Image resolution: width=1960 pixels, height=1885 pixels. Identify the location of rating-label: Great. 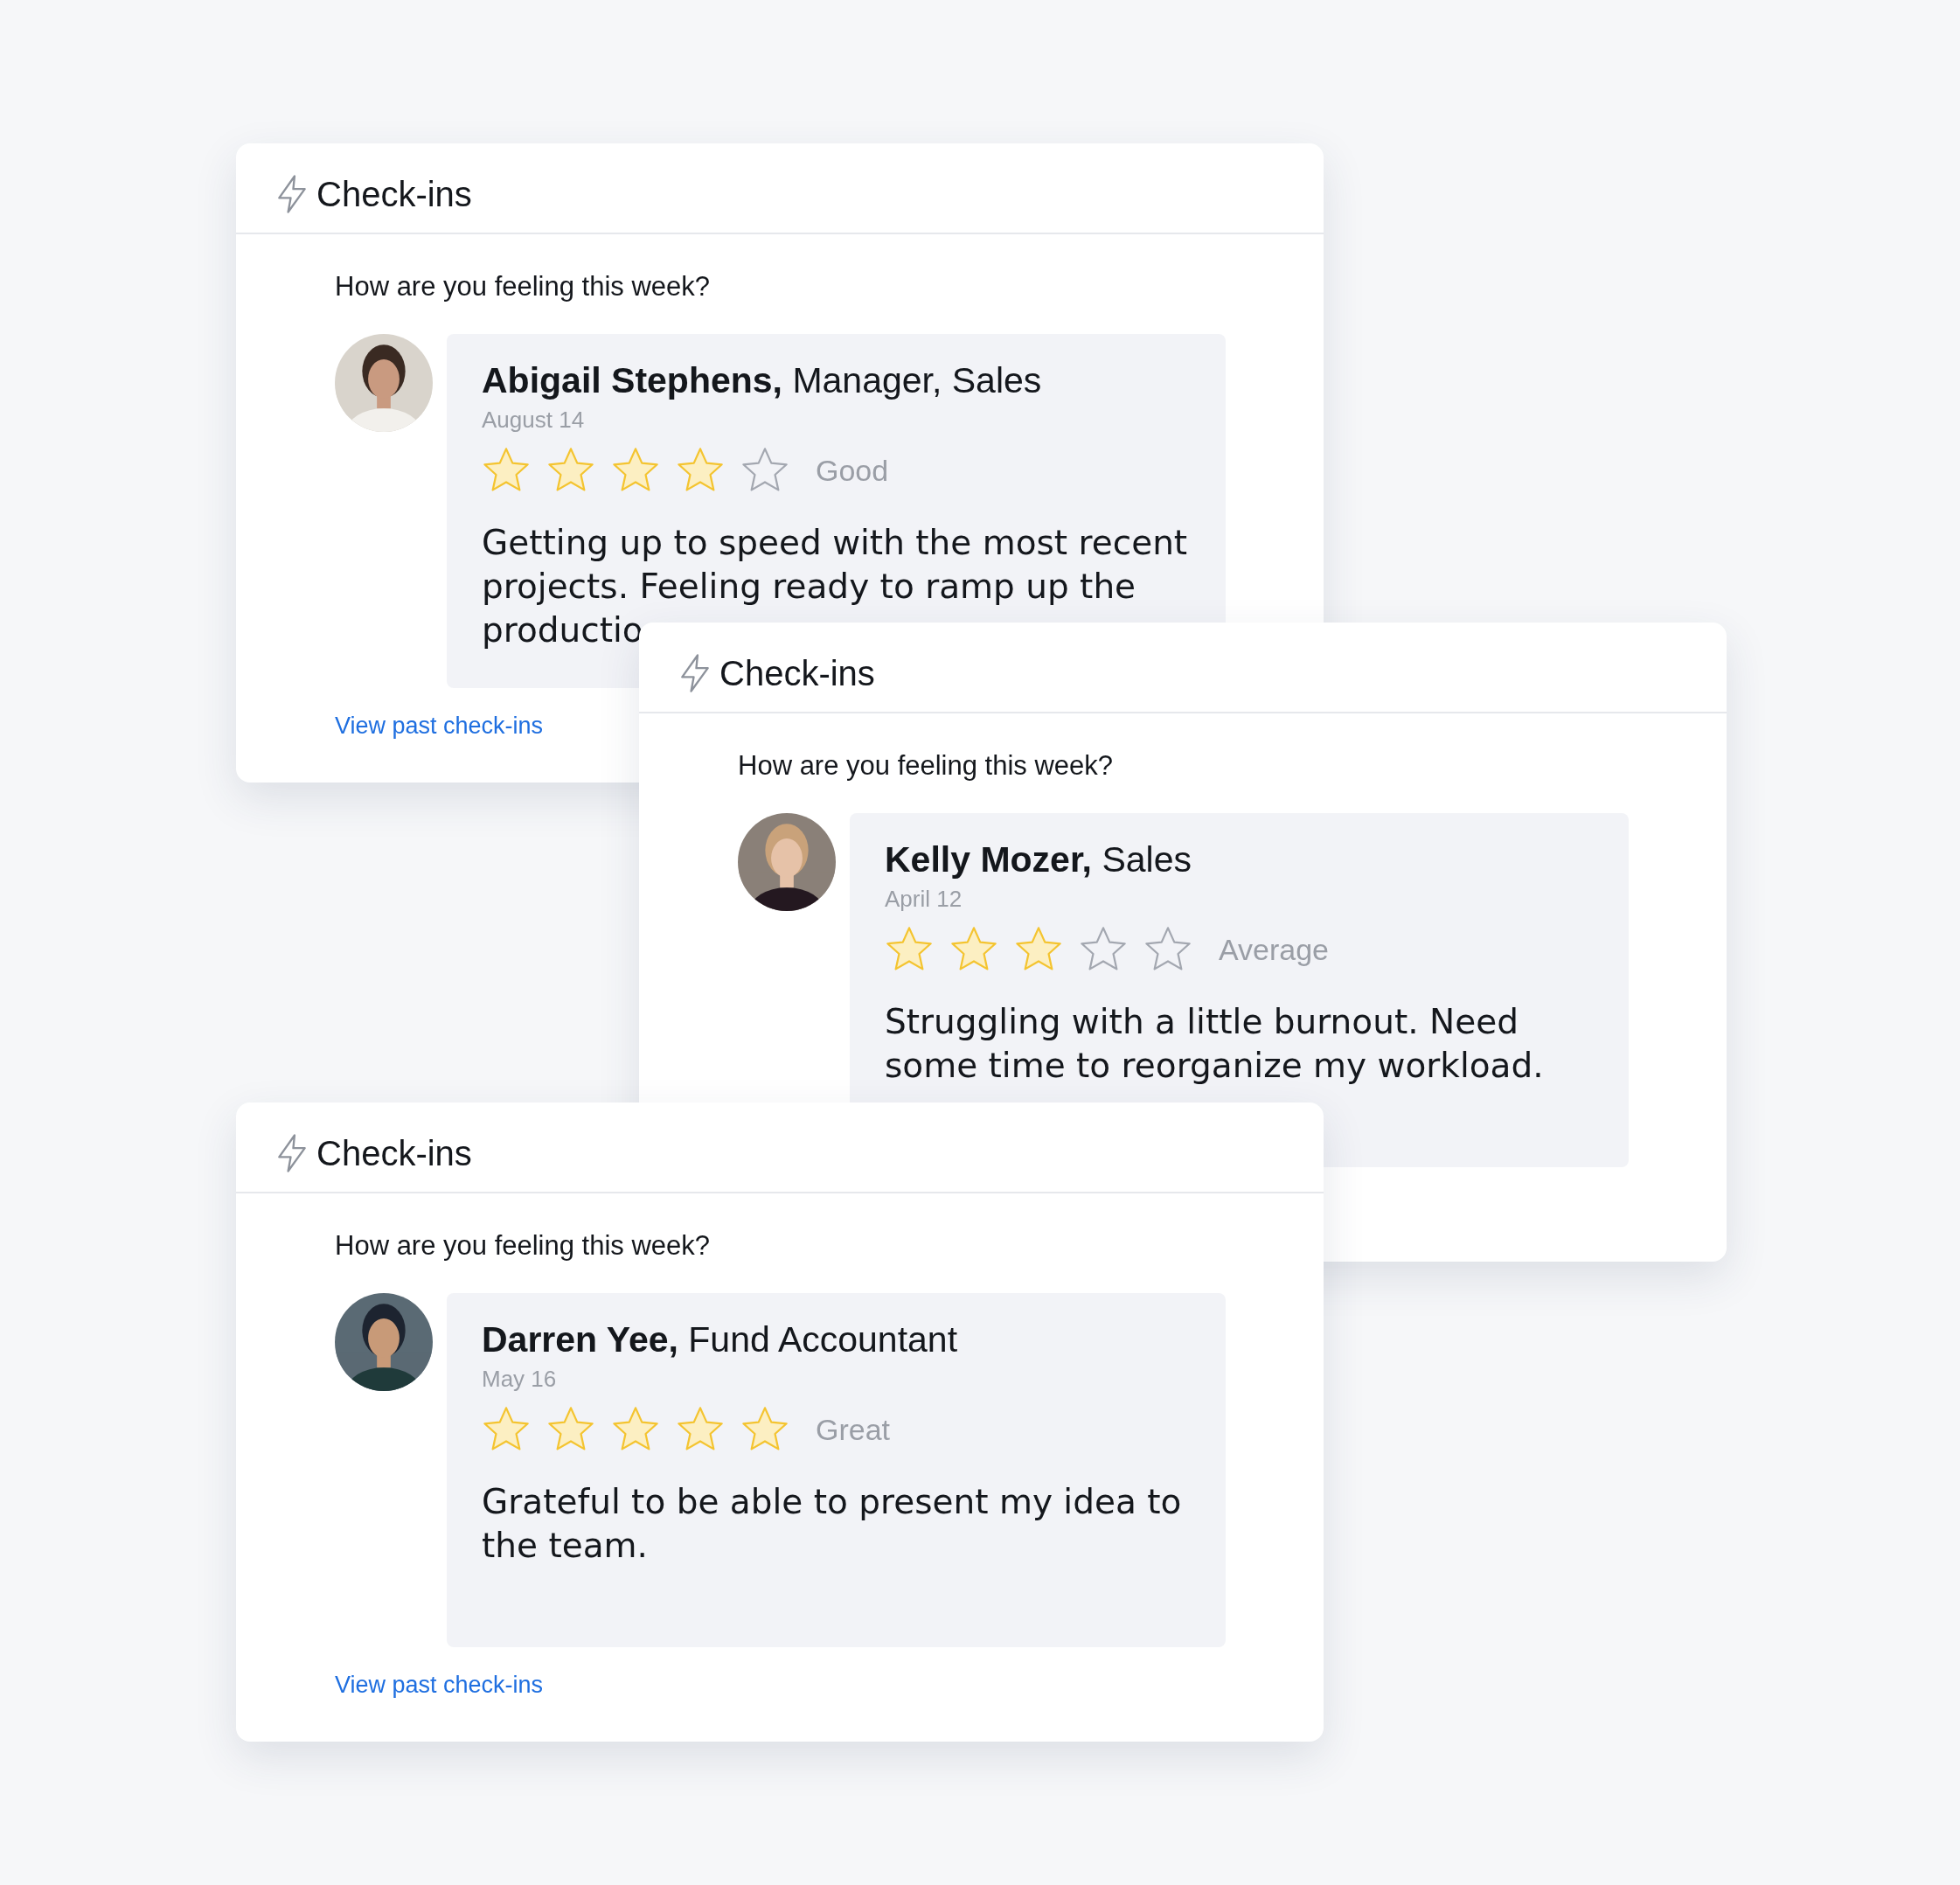
(853, 1429).